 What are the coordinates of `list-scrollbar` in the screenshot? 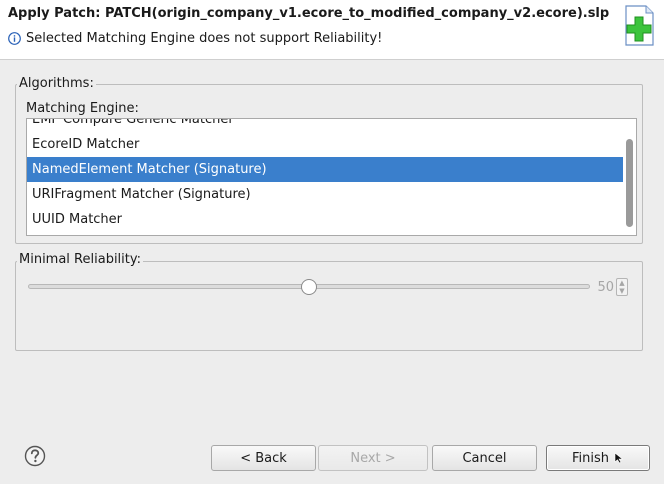 It's located at (629, 177).